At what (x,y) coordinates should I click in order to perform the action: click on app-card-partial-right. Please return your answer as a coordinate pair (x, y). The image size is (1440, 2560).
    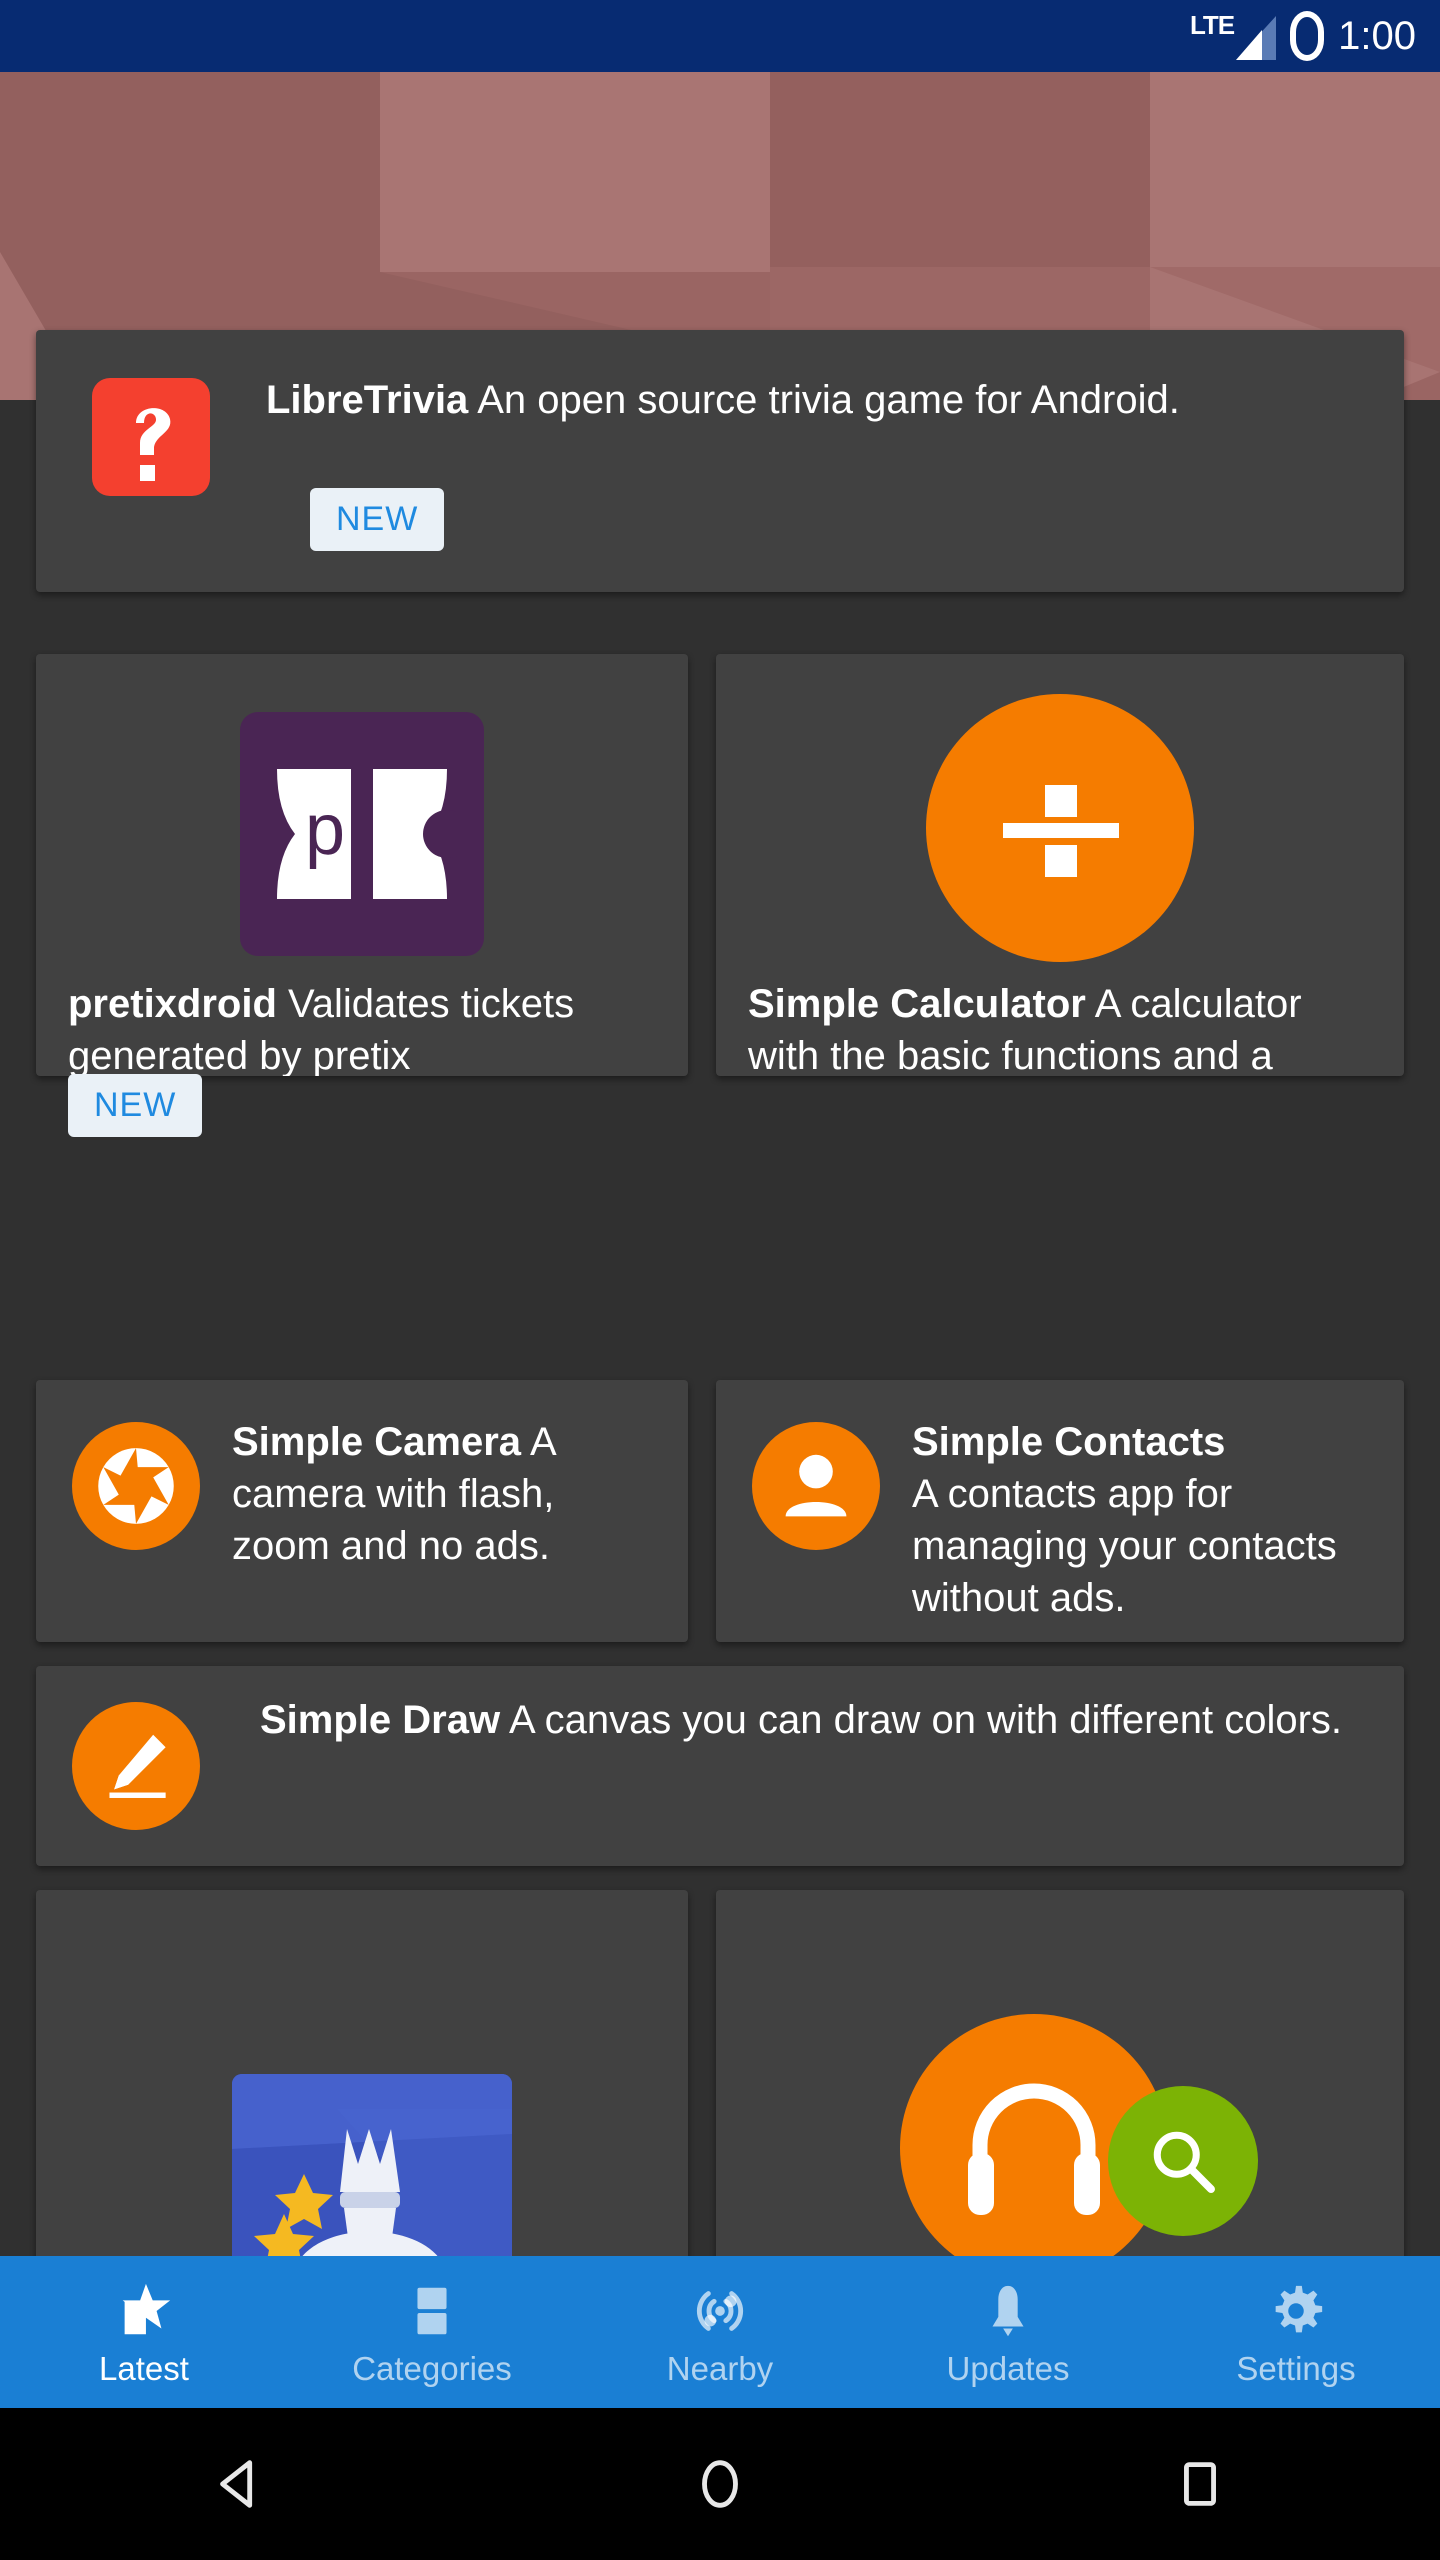
    Looking at the image, I should click on (1060, 2080).